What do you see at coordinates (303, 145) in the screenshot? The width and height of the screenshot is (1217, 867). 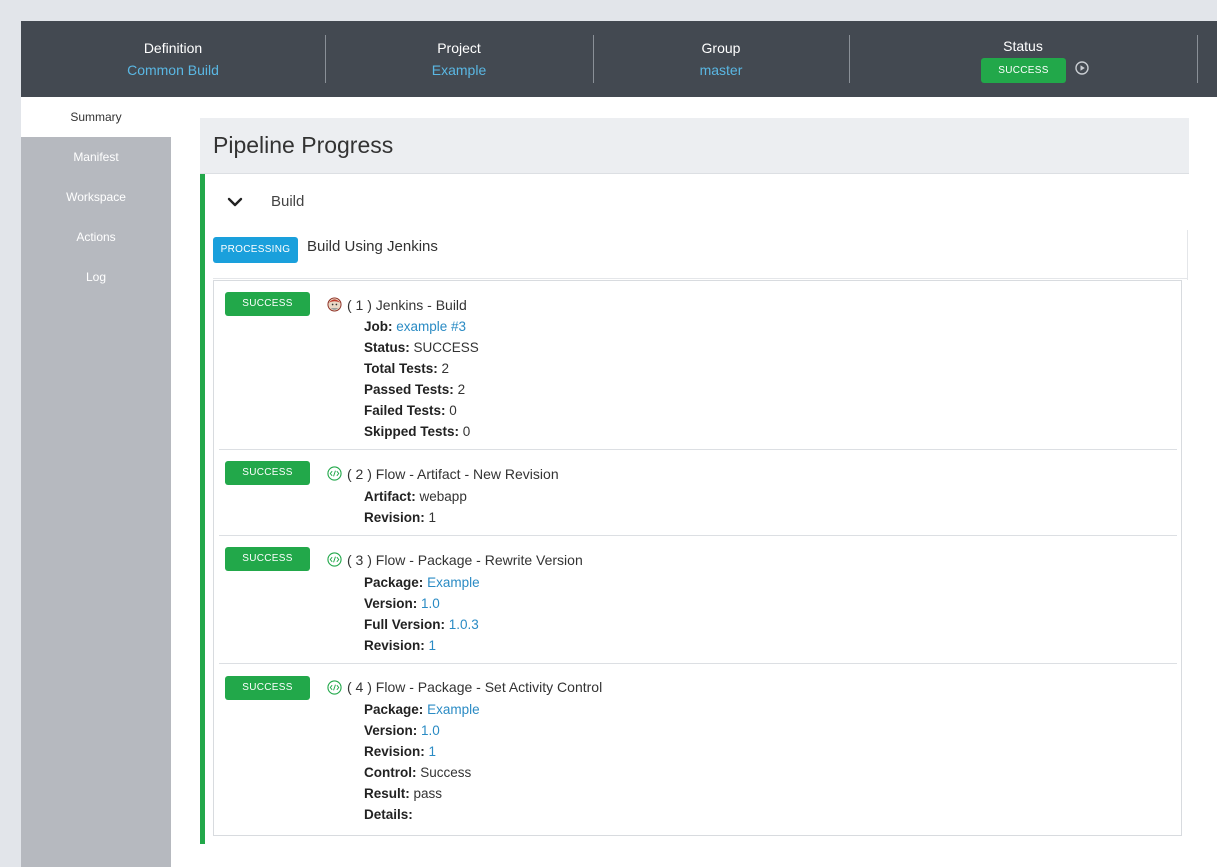 I see `page-title: Pipeline Progress` at bounding box center [303, 145].